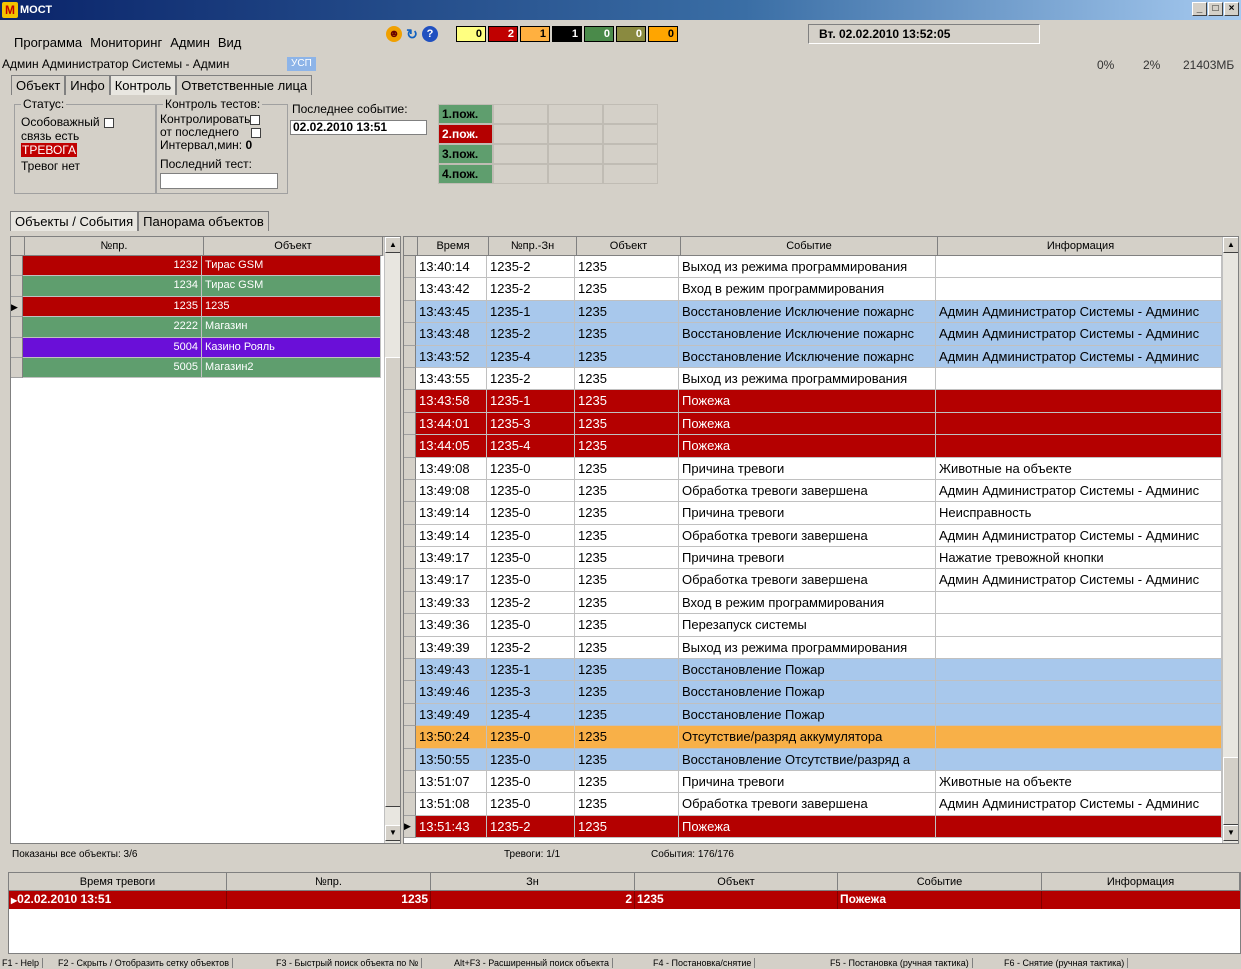  Describe the element at coordinates (821, 827) in the screenshot. I see `event-row: ▶ 13:51:43 1235-2 1235 Пожежа` at that location.